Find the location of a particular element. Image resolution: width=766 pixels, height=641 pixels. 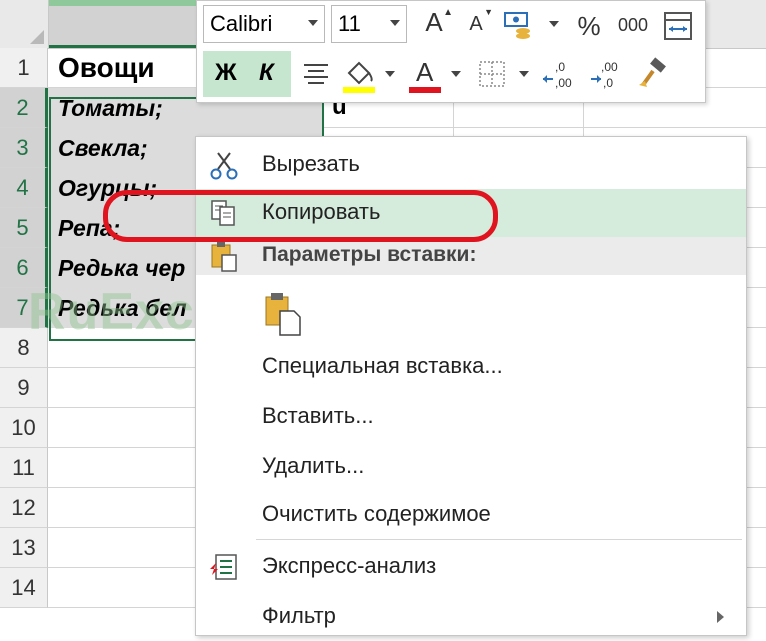

italic-button: К is located at coordinates (266, 73).